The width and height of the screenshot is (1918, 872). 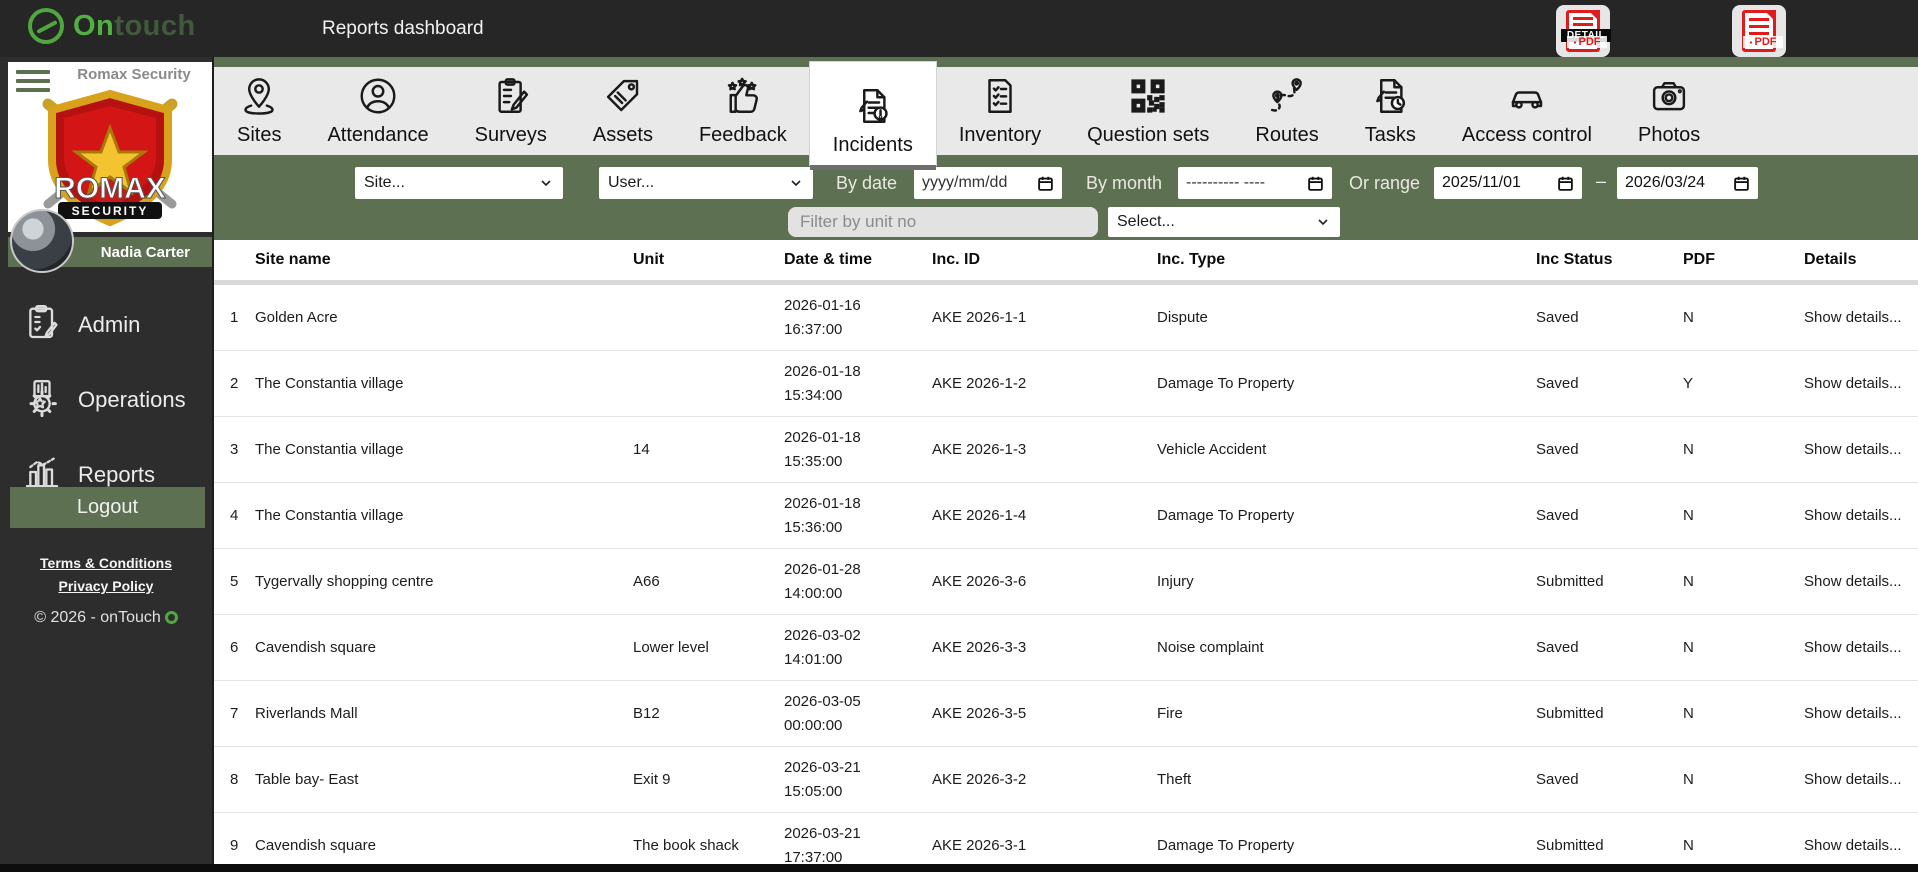 I want to click on tab-label: Incidents, so click(x=872, y=145).